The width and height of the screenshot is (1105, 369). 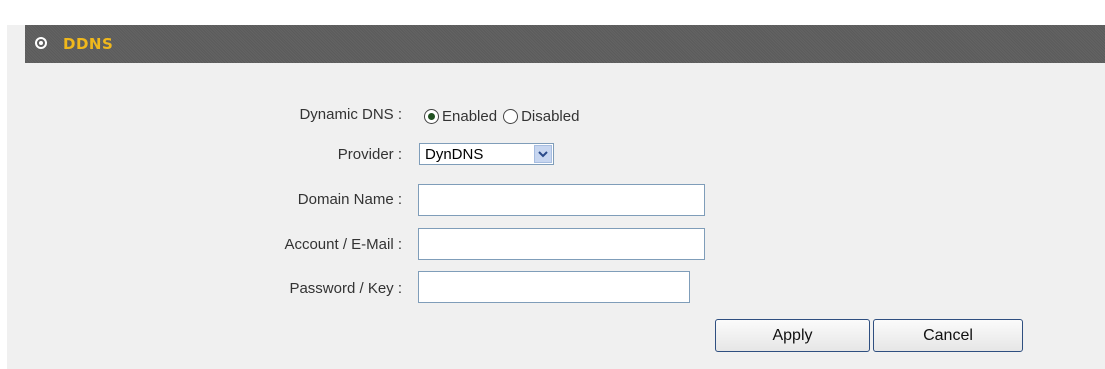 What do you see at coordinates (350, 114) in the screenshot?
I see `dynamic-dns-label: Dynamic DNS :` at bounding box center [350, 114].